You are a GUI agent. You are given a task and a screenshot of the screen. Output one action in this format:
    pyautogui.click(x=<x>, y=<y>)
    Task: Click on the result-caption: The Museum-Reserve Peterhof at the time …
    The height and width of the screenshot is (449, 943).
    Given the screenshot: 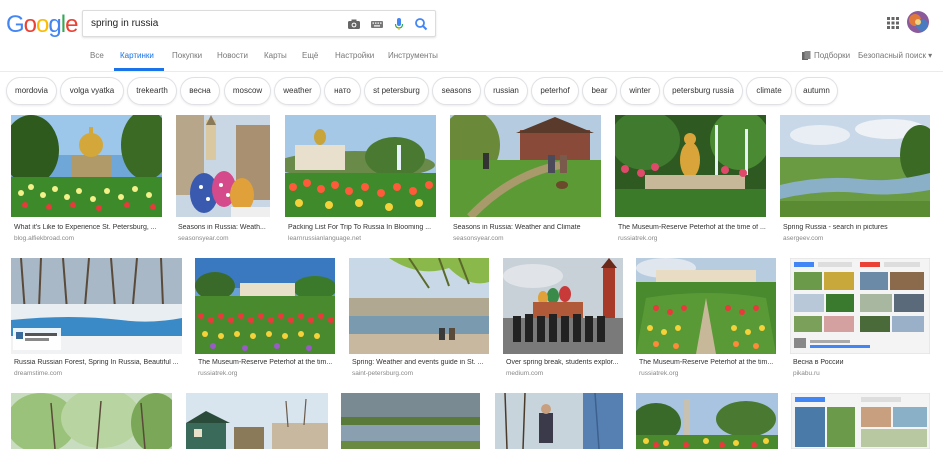 What is the action you would take?
    pyautogui.click(x=692, y=227)
    